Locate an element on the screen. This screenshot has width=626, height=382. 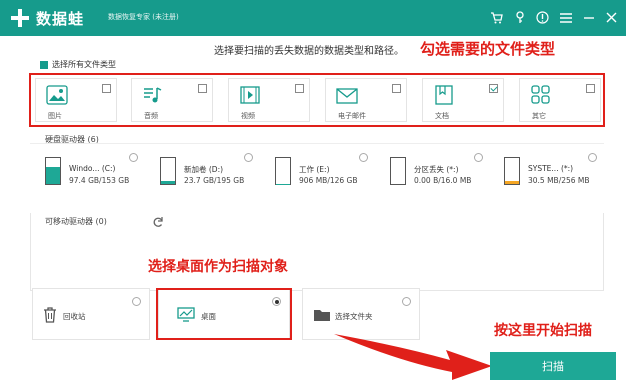
image-icon is located at coordinates (57, 95).